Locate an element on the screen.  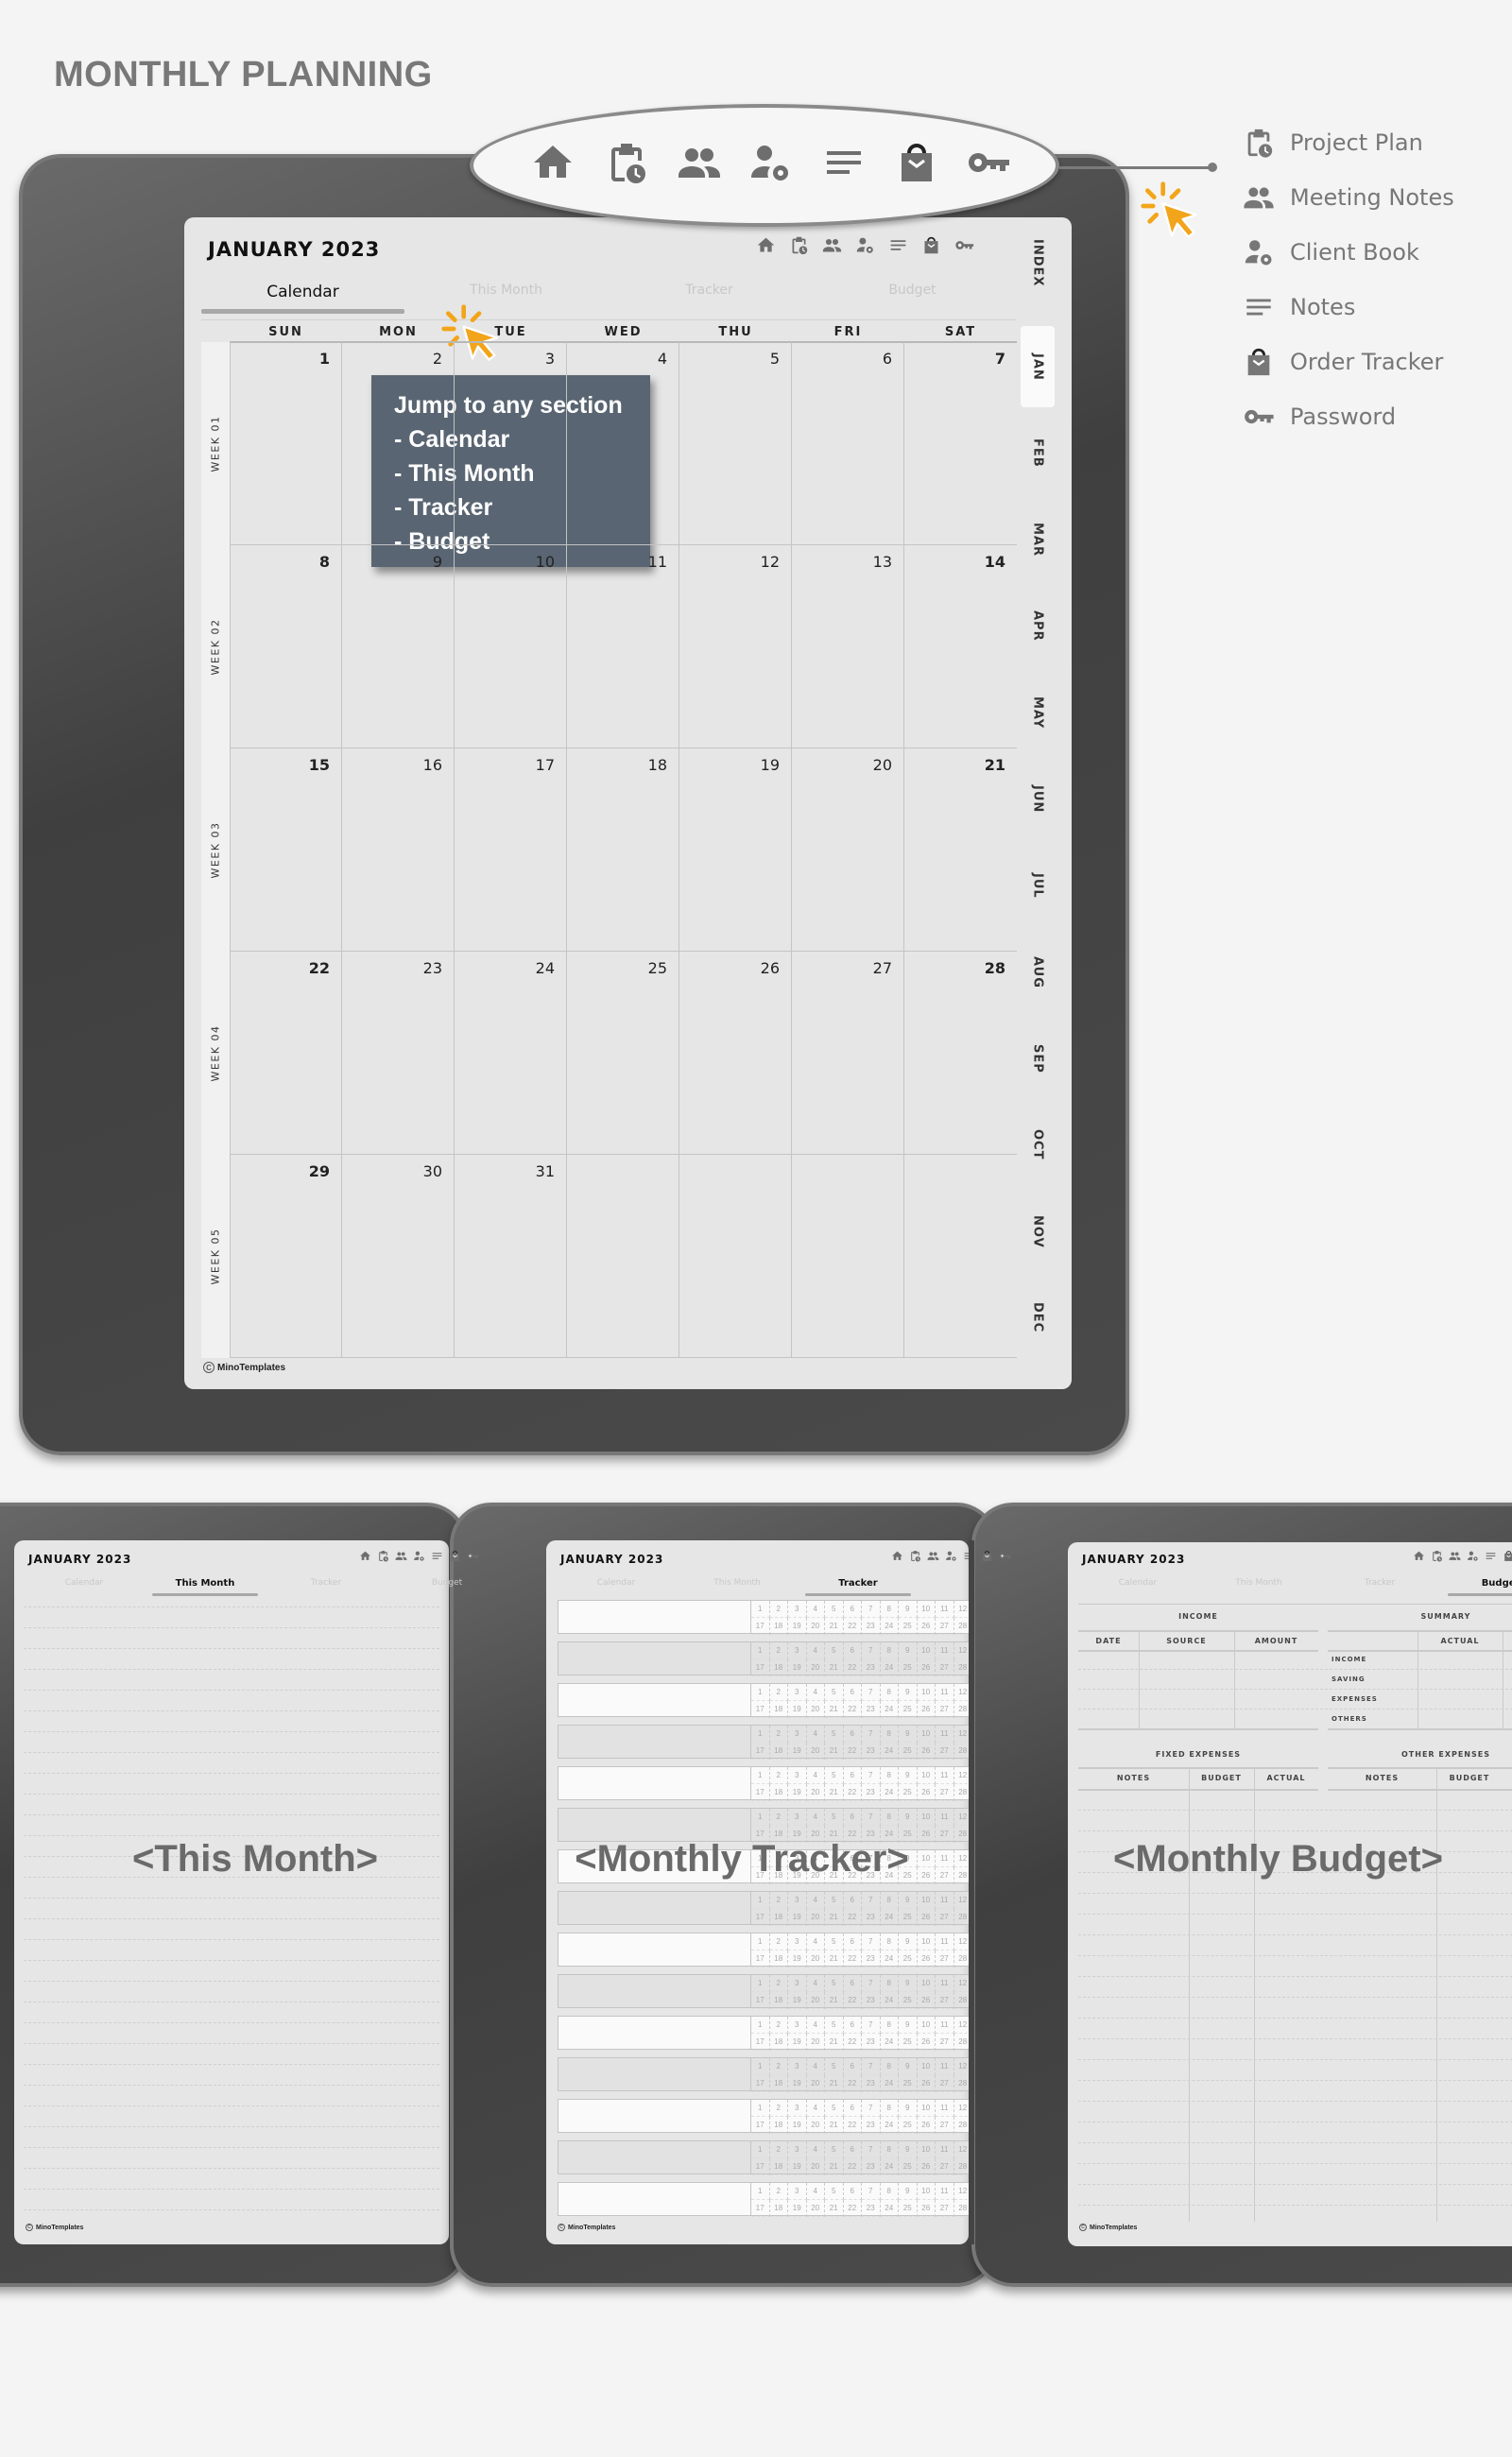
day-box: 6 is located at coordinates (852, 1692).